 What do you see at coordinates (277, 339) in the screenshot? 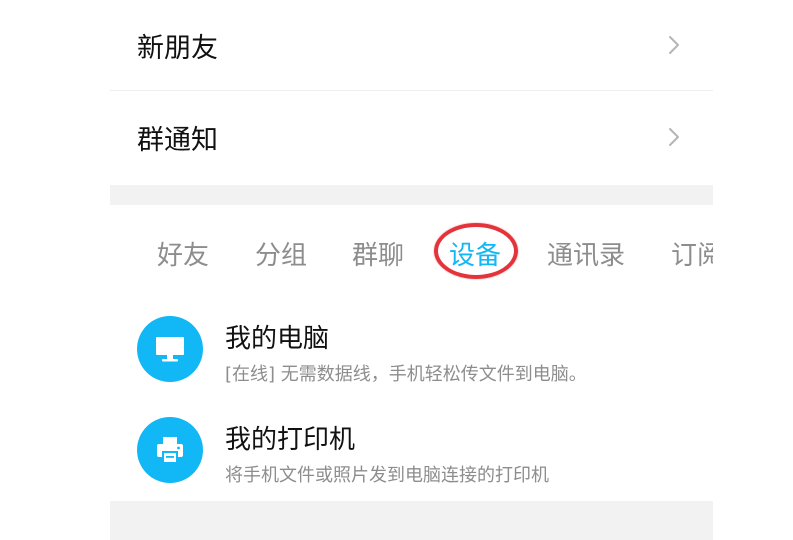
I see `device-title: 我的电脑` at bounding box center [277, 339].